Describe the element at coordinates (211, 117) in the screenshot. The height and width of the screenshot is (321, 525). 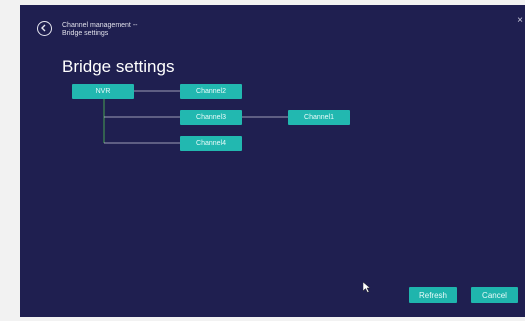
I see `node-channel3: Channel3` at that location.